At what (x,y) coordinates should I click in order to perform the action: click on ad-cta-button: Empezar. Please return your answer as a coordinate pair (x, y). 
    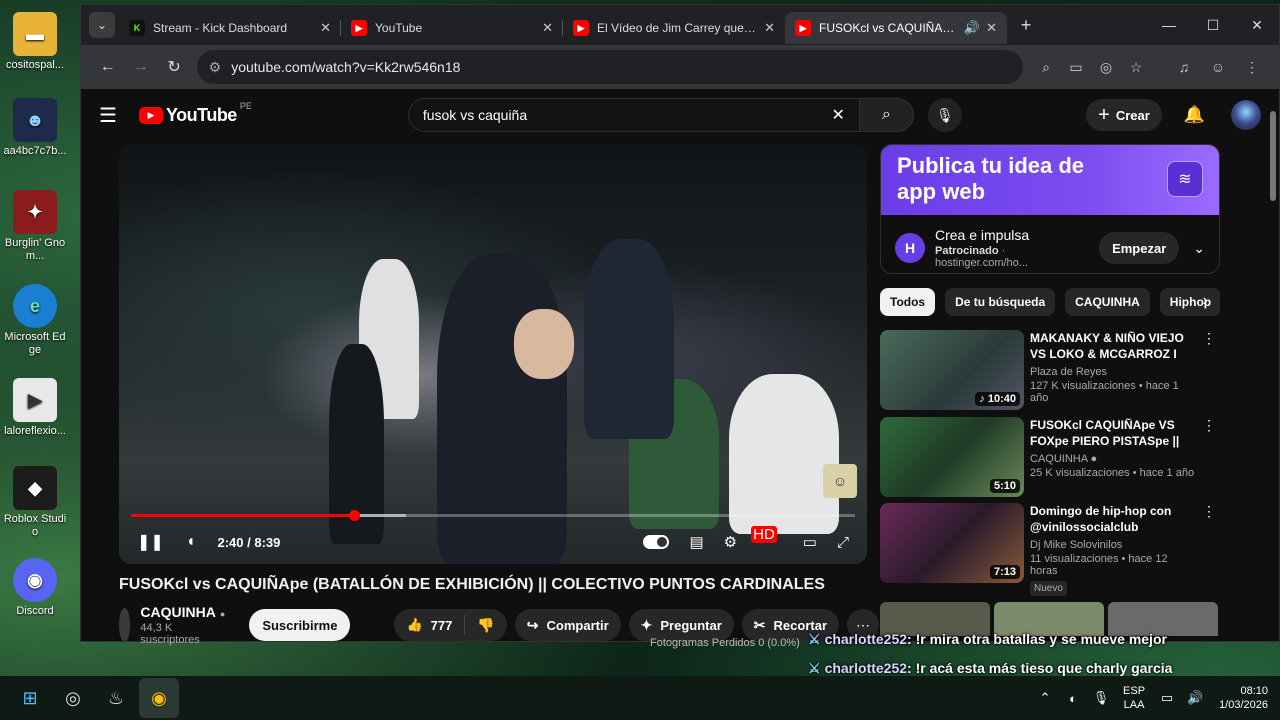
    Looking at the image, I should click on (1139, 248).